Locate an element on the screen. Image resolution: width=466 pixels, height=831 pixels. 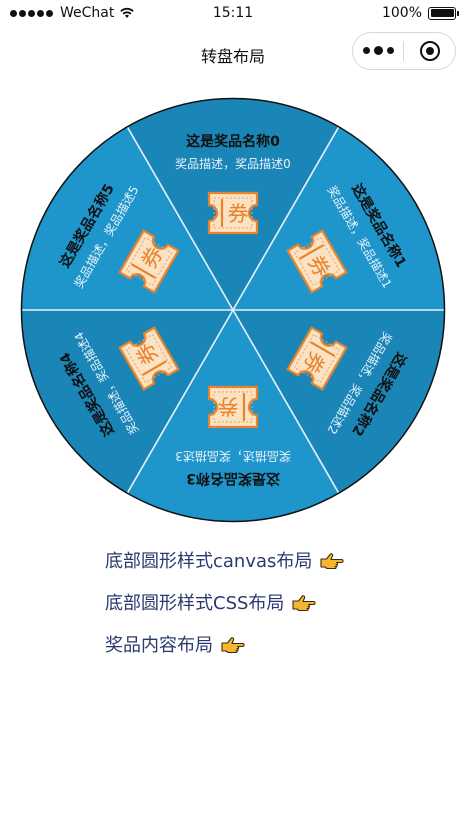
link-css-layout: 底部圆形样式CSS布局 is located at coordinates (224, 603).